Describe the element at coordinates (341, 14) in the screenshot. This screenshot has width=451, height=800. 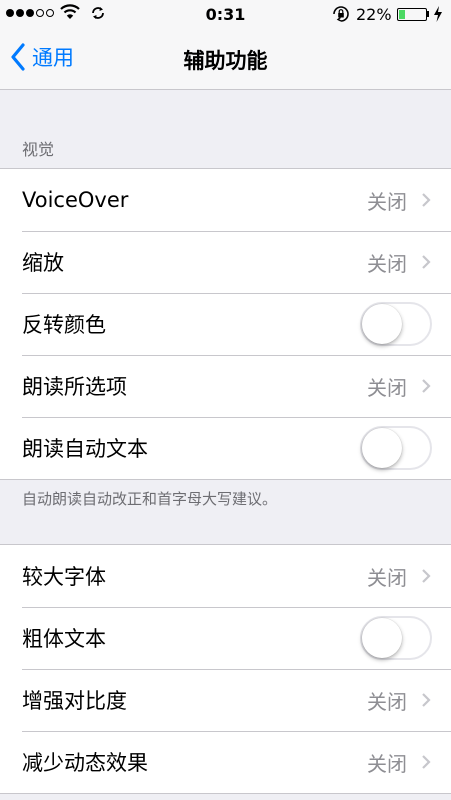
I see `orientation-lock-icon` at that location.